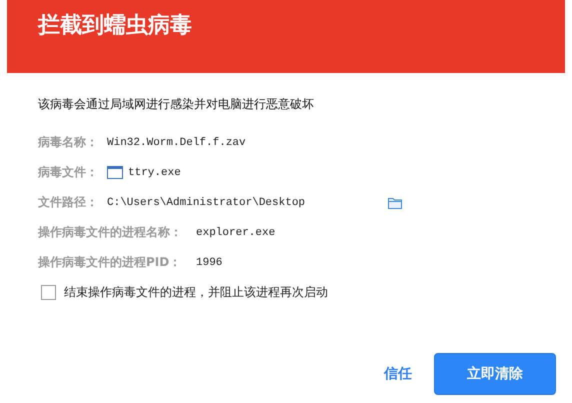  What do you see at coordinates (236, 232) in the screenshot?
I see `field-value: explorer.exe` at bounding box center [236, 232].